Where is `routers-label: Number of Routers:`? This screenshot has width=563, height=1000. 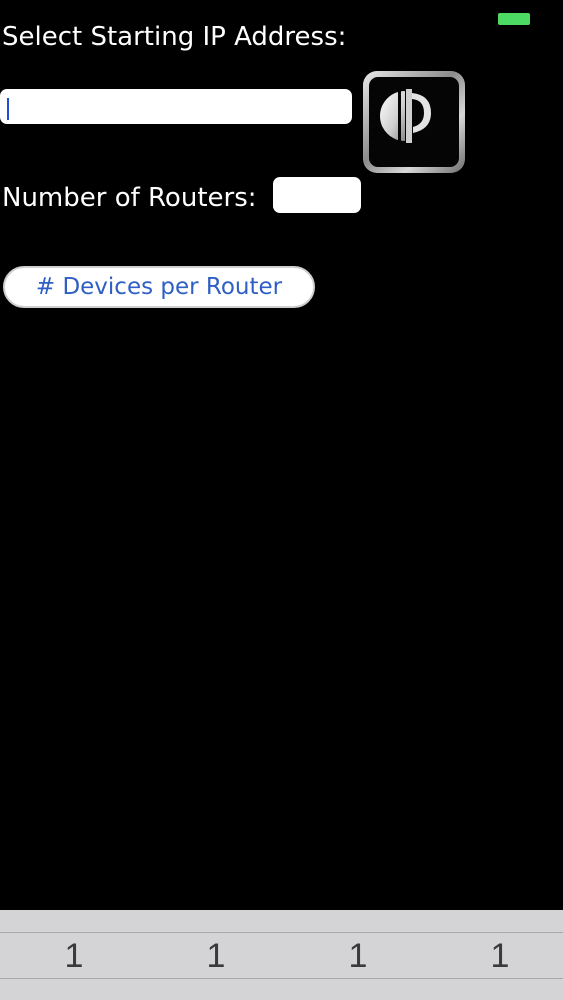 routers-label: Number of Routers: is located at coordinates (129, 198).